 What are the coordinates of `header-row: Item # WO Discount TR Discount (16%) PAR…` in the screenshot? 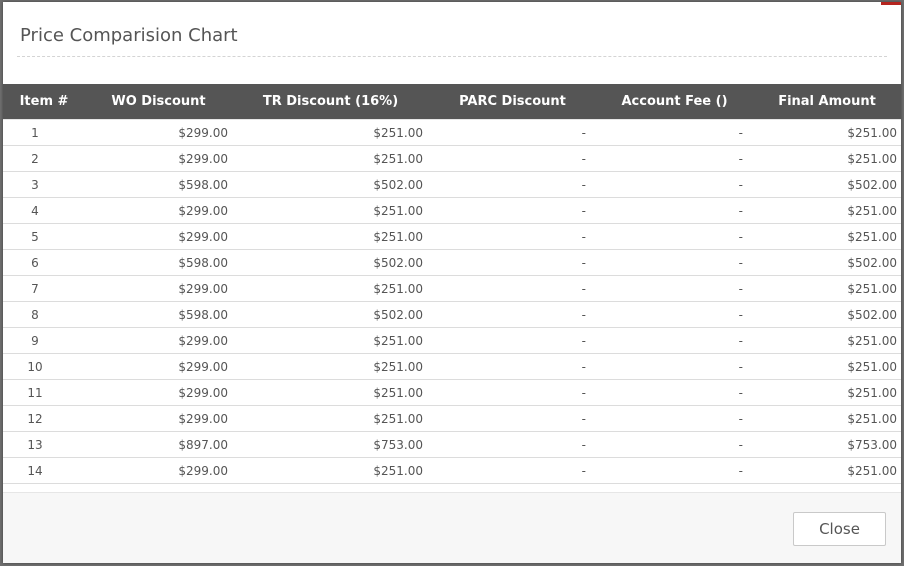 It's located at (452, 102).